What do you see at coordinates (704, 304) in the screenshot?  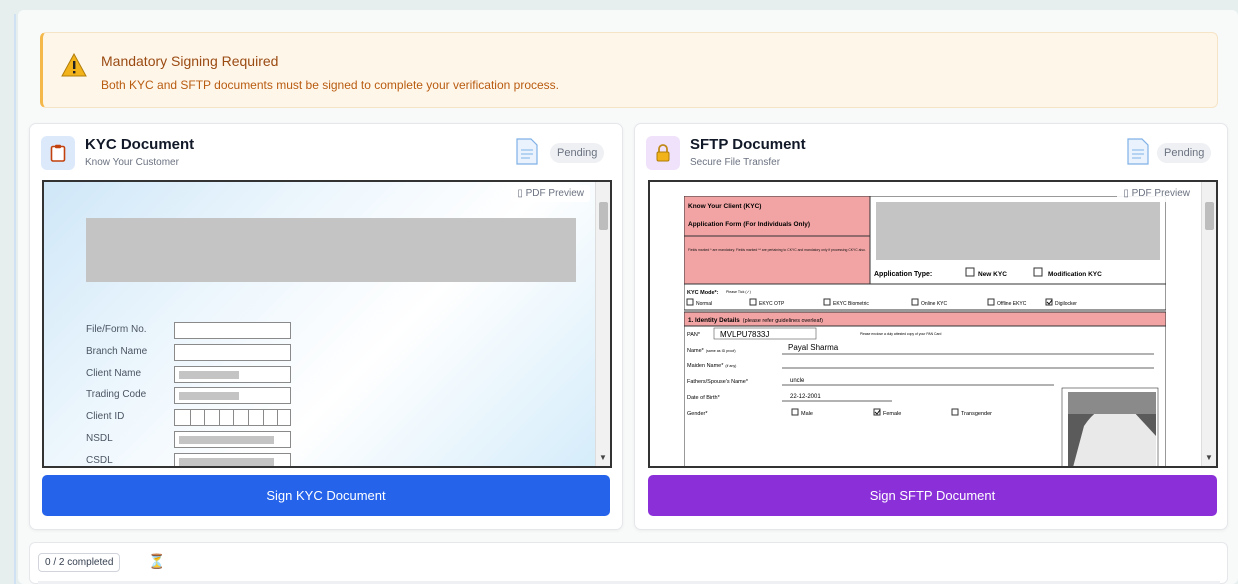 I see `mode-option-label: Normal` at bounding box center [704, 304].